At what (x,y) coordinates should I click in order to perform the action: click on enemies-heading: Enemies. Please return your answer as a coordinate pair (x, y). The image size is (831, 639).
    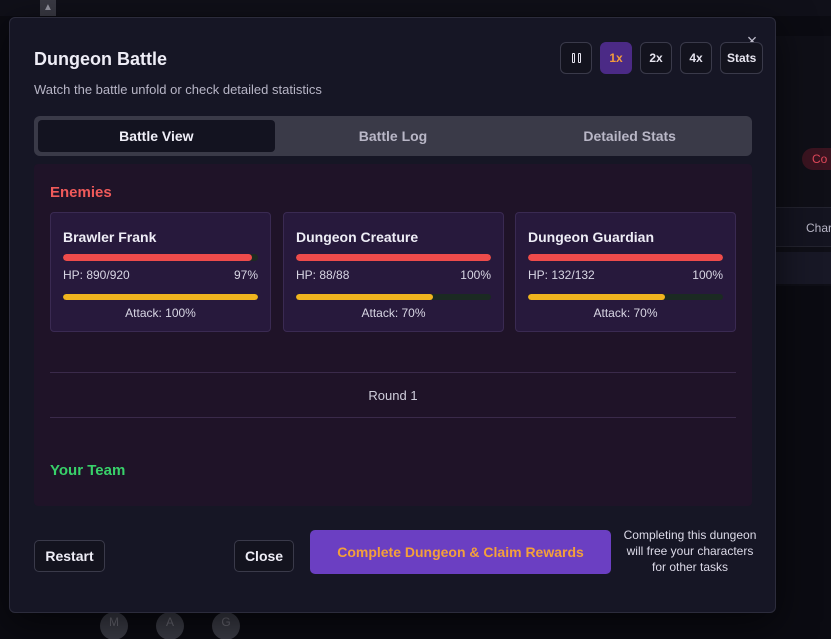
    Looking at the image, I should click on (81, 192).